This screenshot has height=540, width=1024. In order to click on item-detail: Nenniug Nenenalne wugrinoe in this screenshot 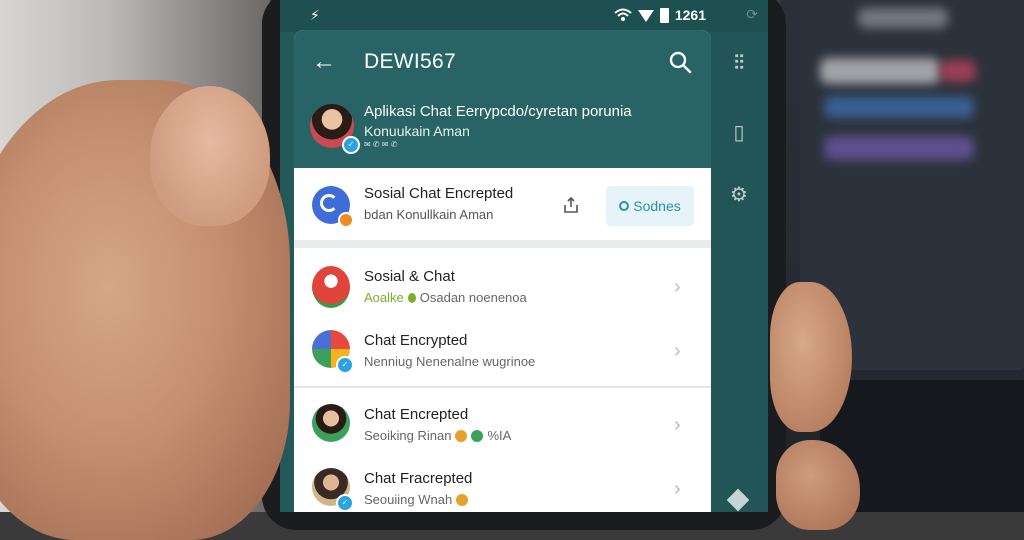, I will do `click(450, 361)`.